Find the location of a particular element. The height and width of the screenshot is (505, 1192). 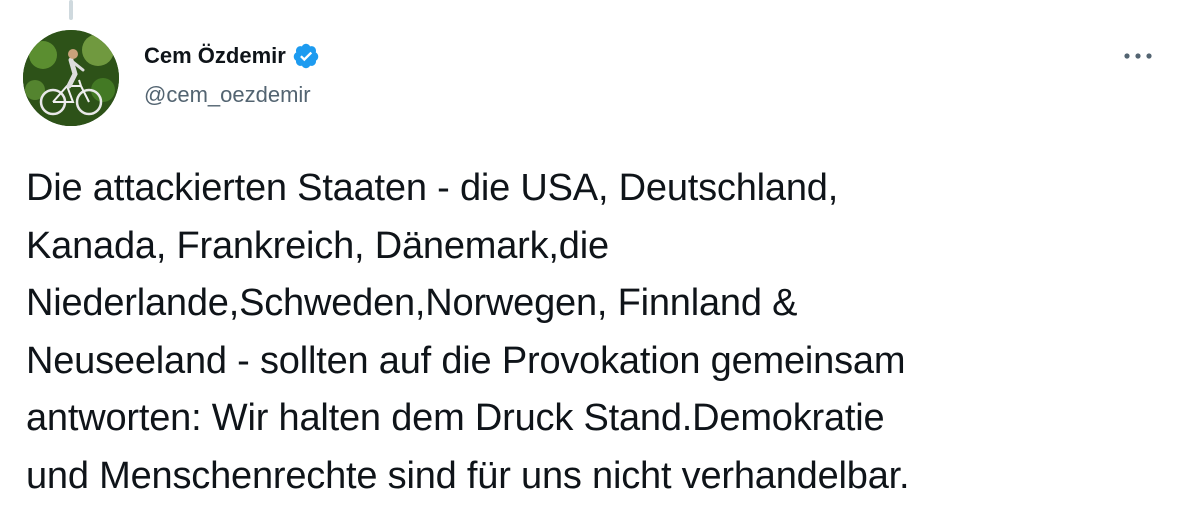

avatar is located at coordinates (71, 78).